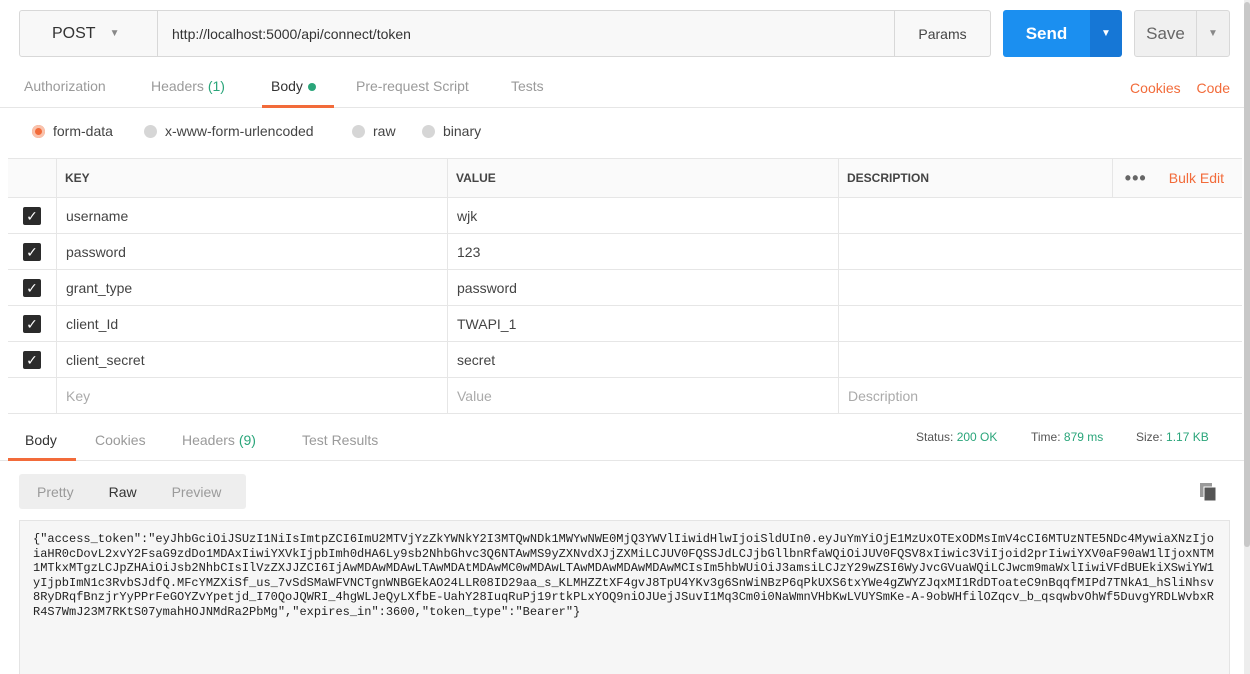 This screenshot has height=674, width=1250. I want to click on send-button: Send, so click(1046, 33).